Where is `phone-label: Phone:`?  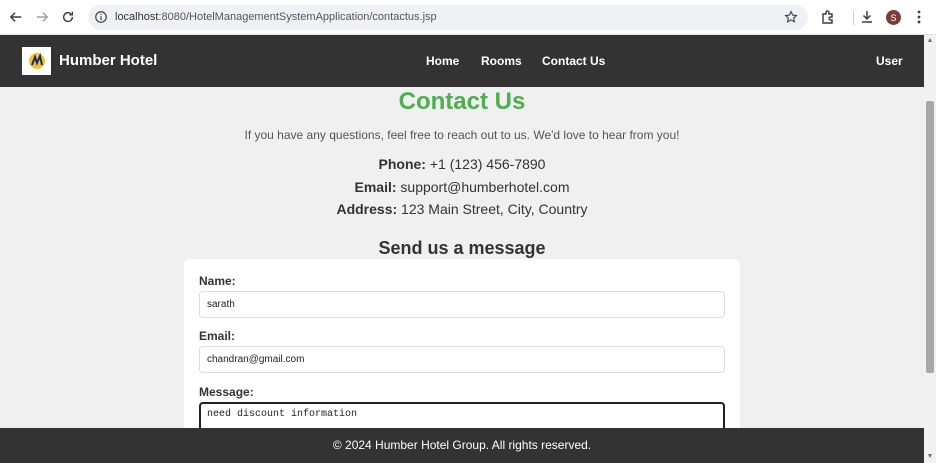 phone-label: Phone: is located at coordinates (402, 164).